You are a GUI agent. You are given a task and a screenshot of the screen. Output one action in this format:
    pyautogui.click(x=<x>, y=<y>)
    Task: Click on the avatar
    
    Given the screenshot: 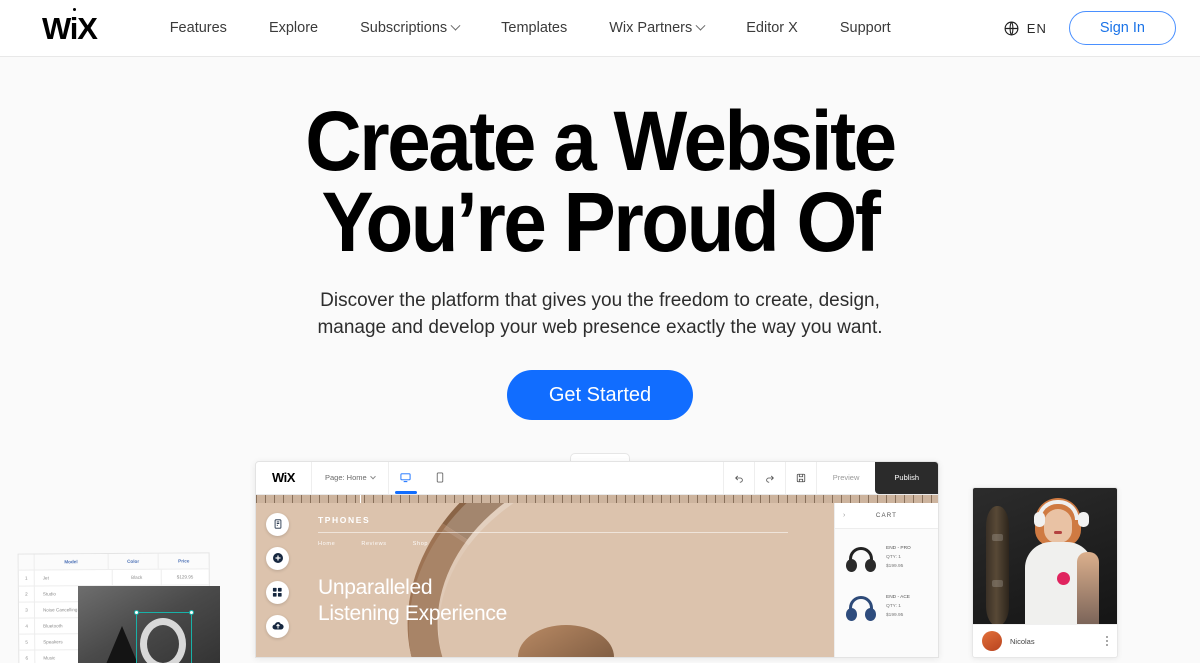 What is the action you would take?
    pyautogui.click(x=992, y=641)
    